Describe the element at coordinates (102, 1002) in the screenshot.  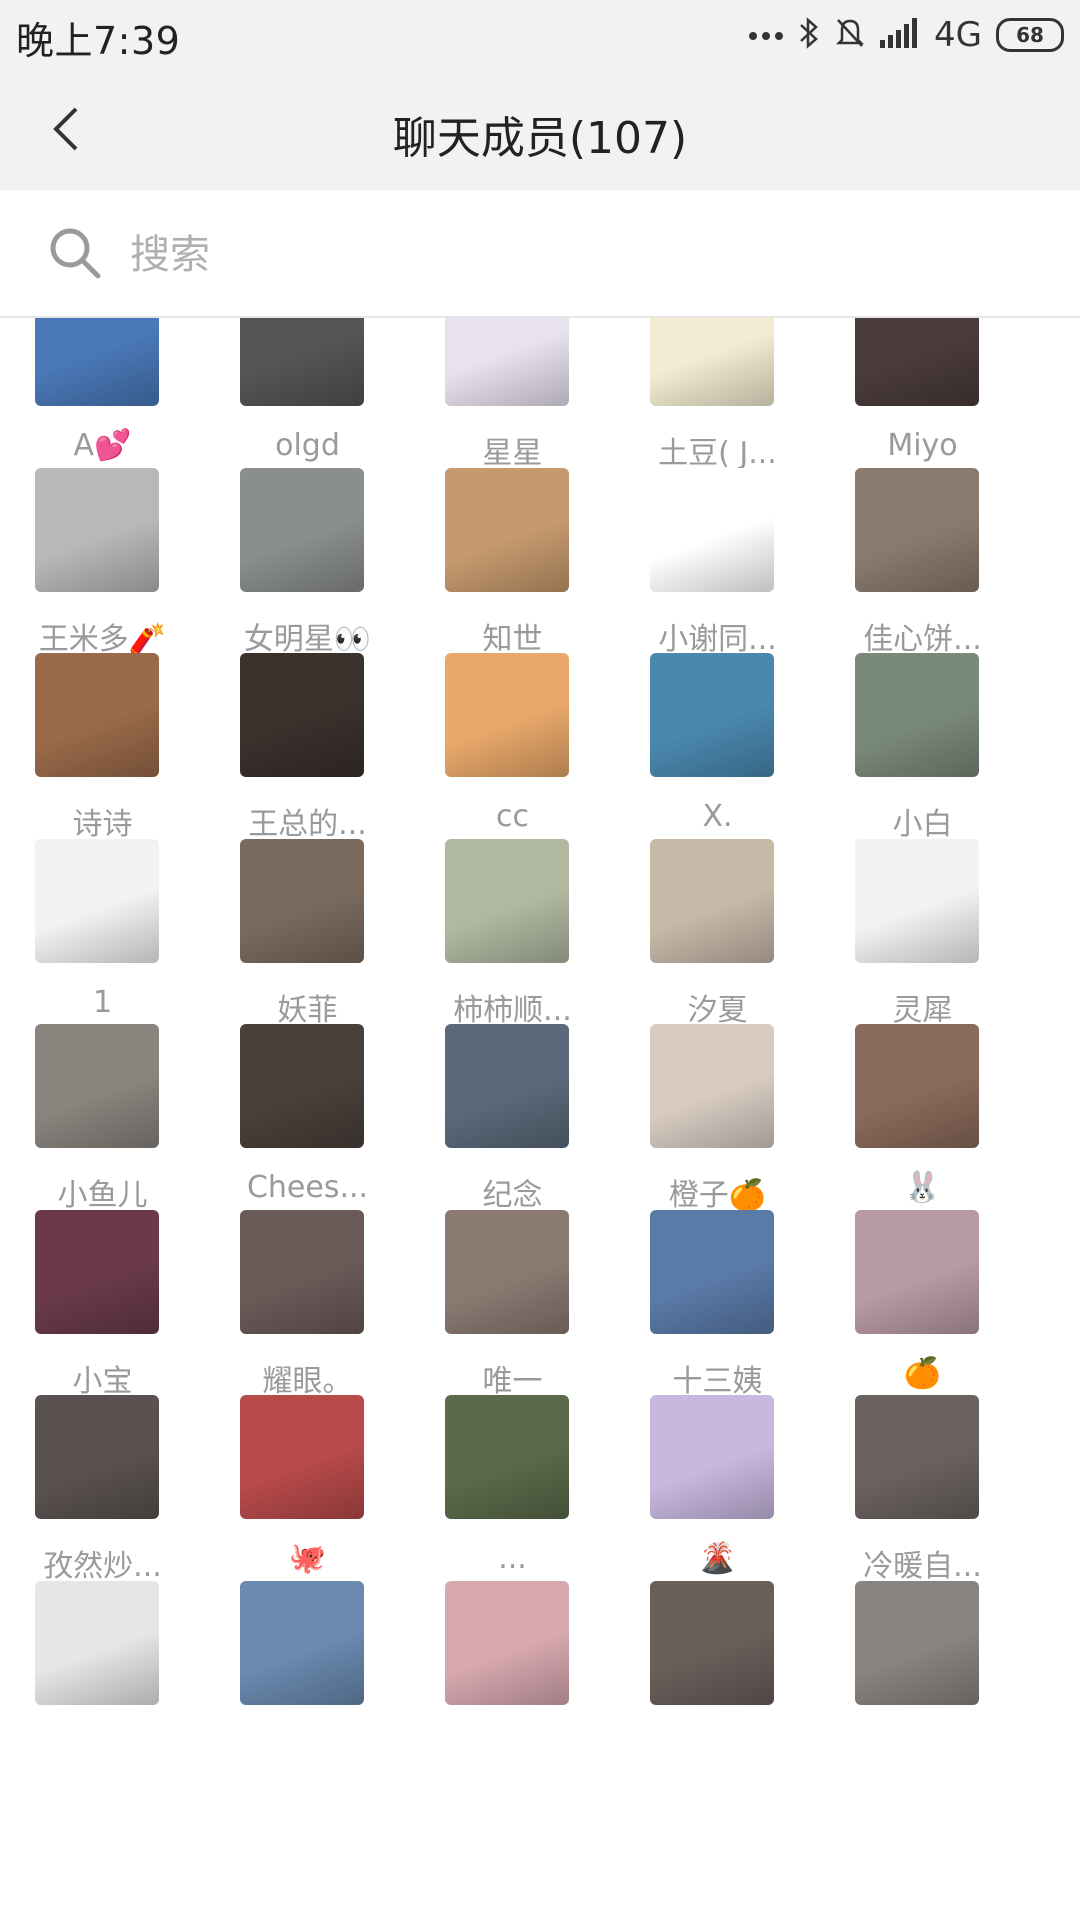
I see `member-name: 1` at that location.